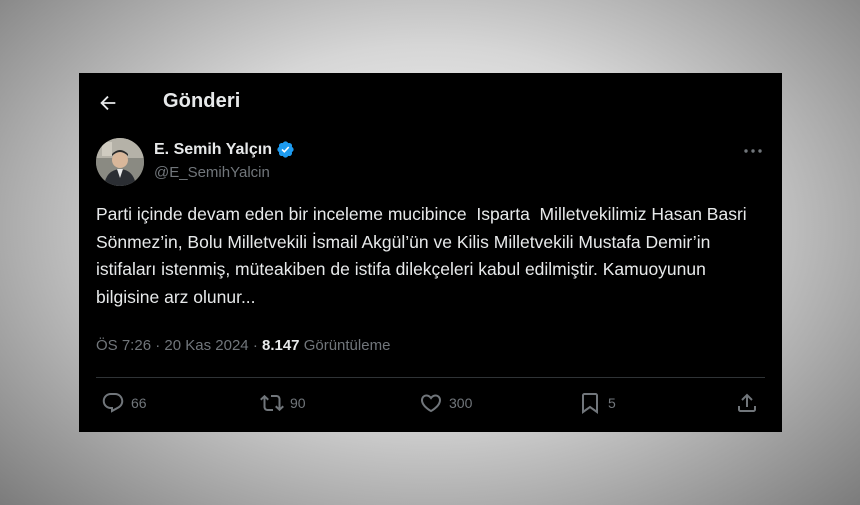  What do you see at coordinates (280, 345) in the screenshot?
I see `views-count: 8.147` at bounding box center [280, 345].